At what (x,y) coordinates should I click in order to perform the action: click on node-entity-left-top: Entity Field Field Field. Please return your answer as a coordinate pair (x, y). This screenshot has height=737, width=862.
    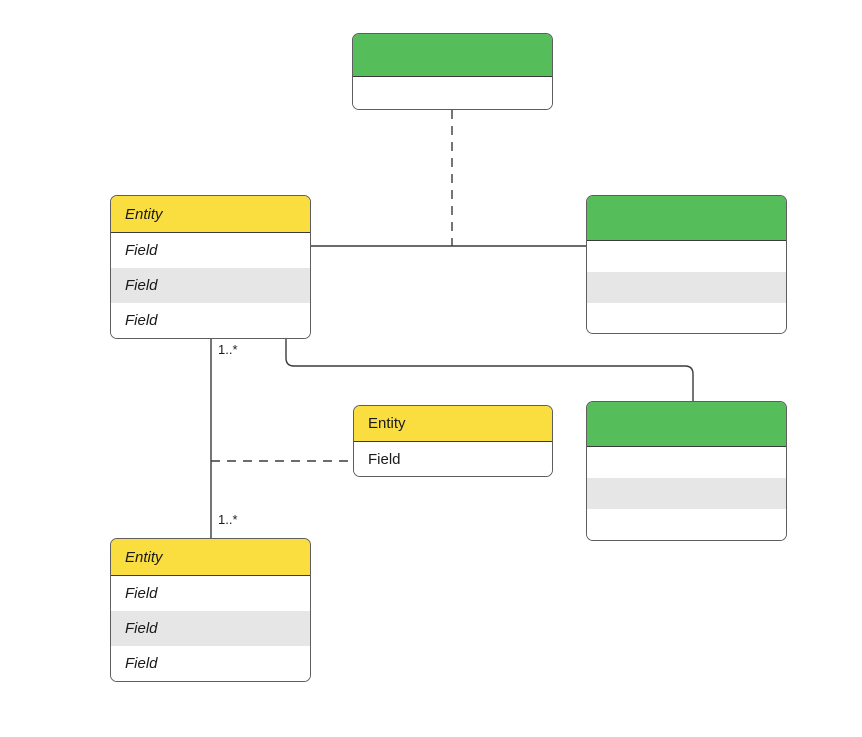
    Looking at the image, I should click on (210, 267).